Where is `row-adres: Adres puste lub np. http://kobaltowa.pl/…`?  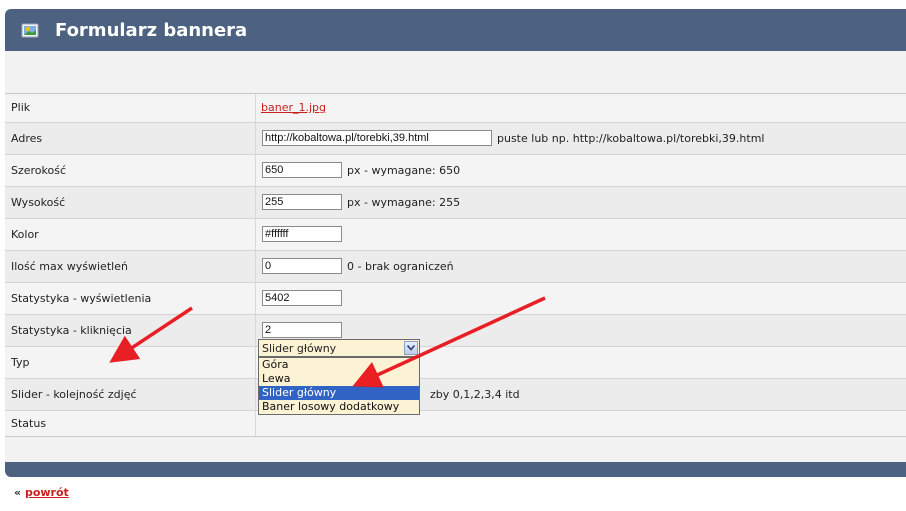 row-adres: Adres puste lub np. http://kobaltowa.pl/… is located at coordinates (455, 139).